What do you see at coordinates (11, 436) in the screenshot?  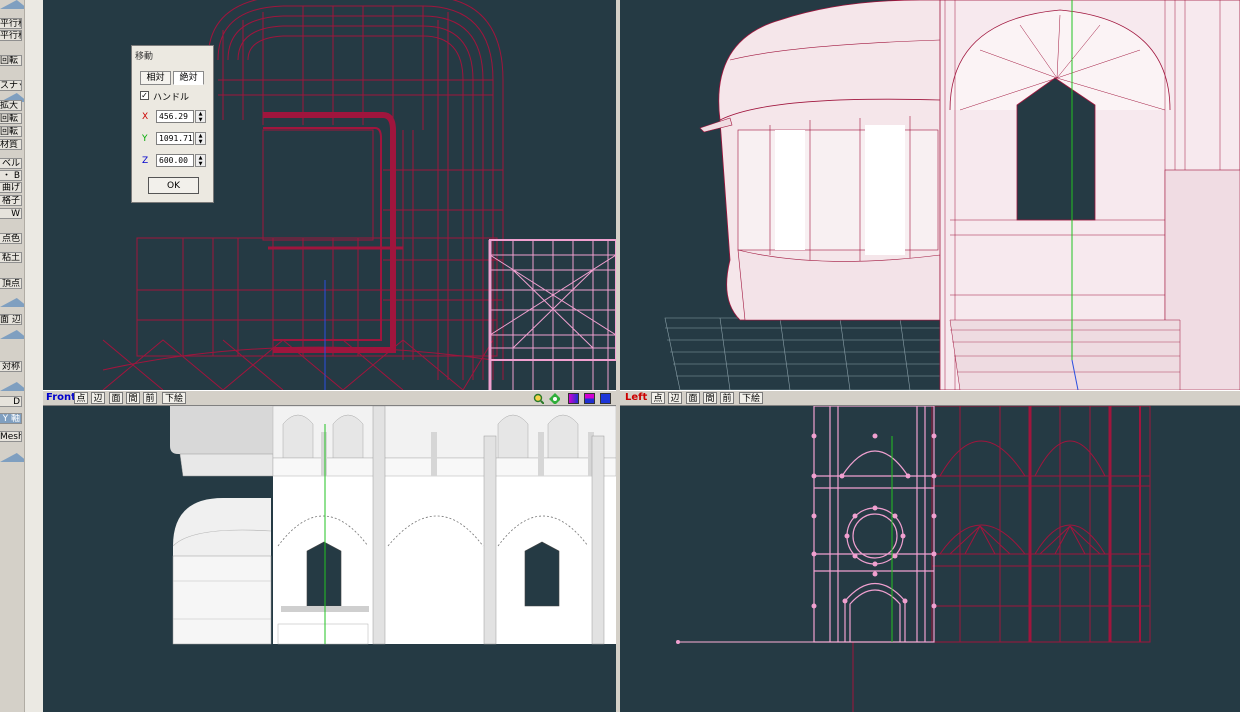 I see `cmd-button: Mesh` at bounding box center [11, 436].